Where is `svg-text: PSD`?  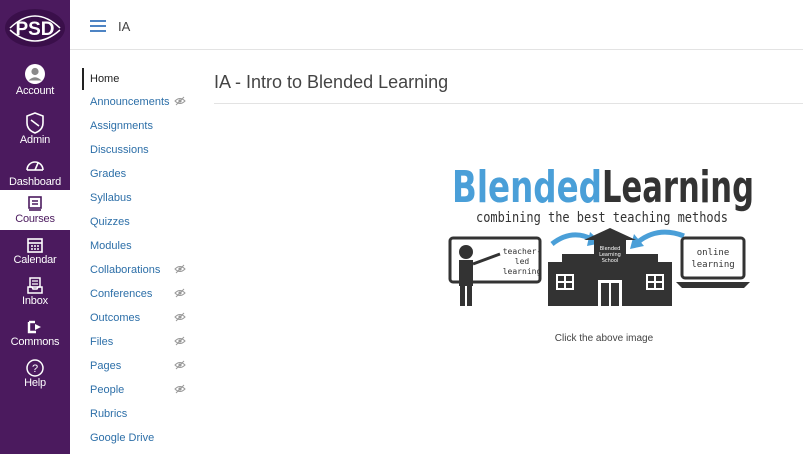 svg-text: PSD is located at coordinates (34, 29).